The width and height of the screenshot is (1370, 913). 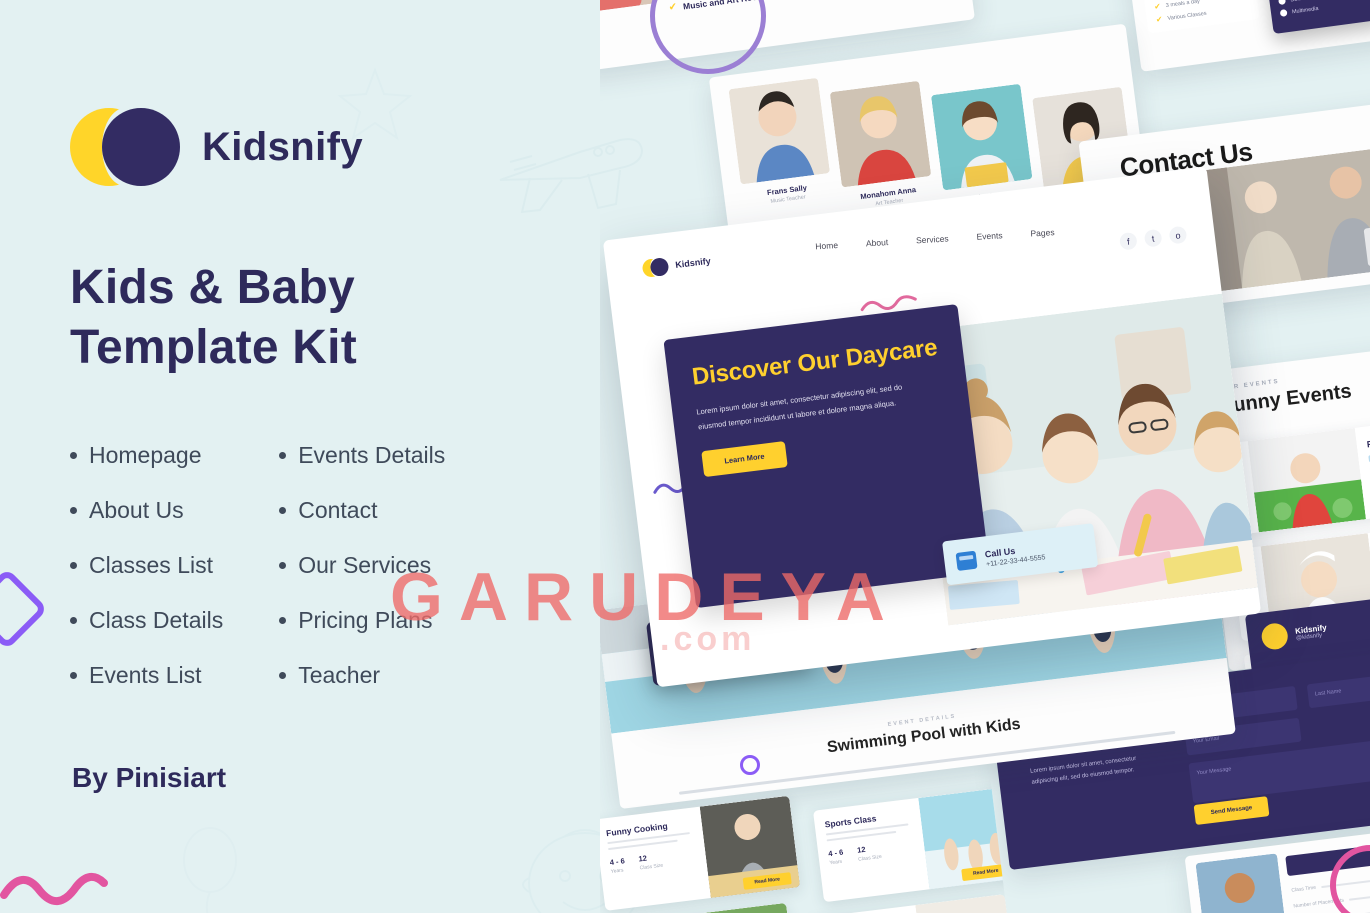 What do you see at coordinates (966, 560) in the screenshot?
I see `telephone-icon` at bounding box center [966, 560].